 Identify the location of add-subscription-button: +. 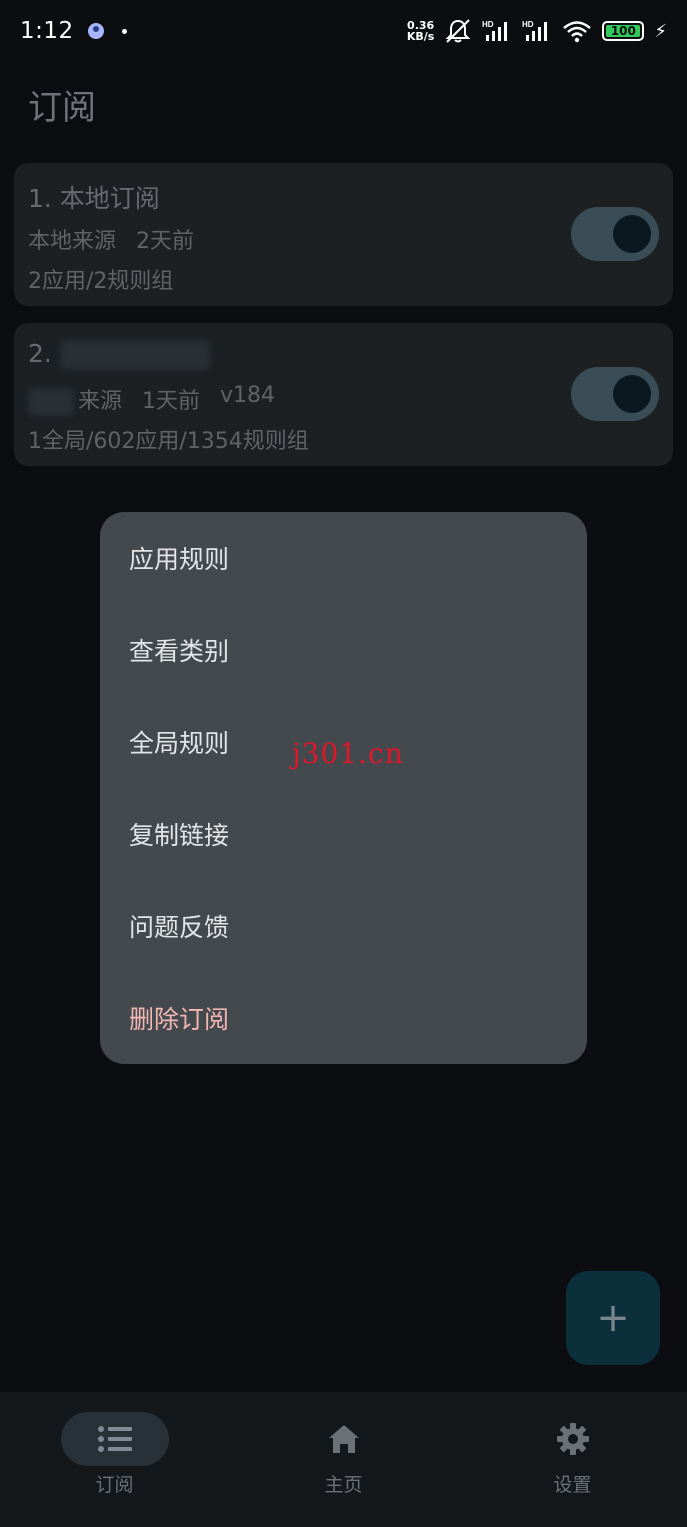
(613, 1318).